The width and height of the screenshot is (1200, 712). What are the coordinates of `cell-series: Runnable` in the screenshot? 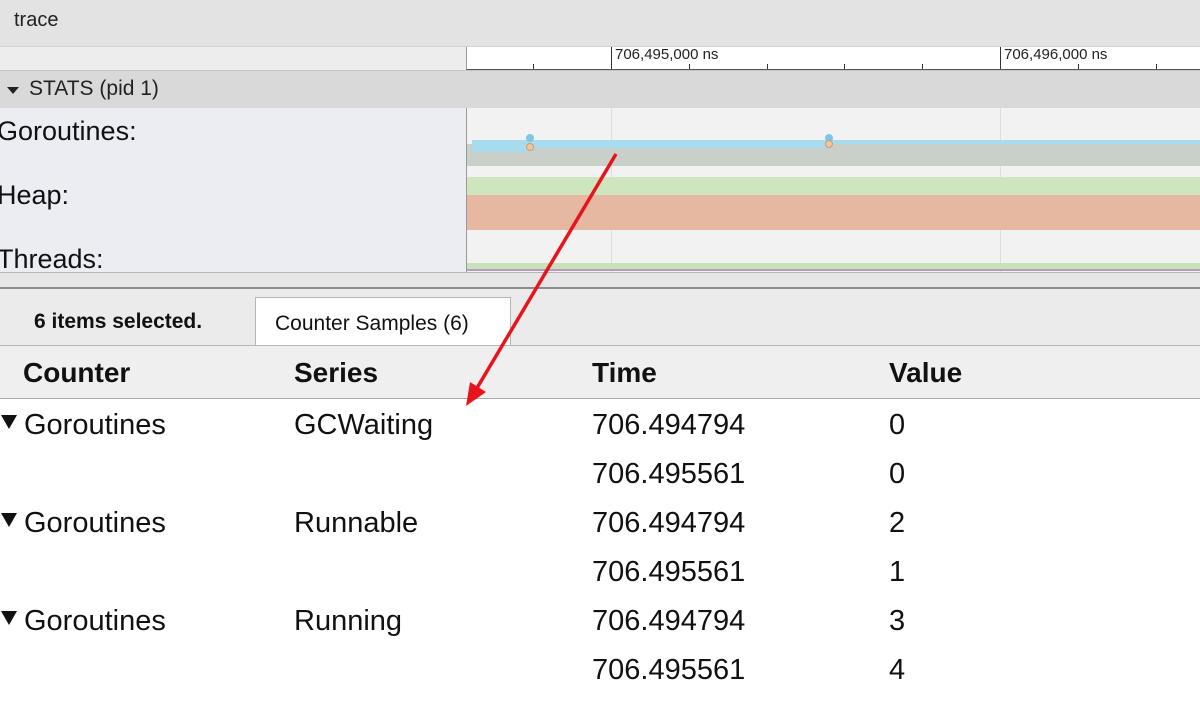 It's located at (356, 523).